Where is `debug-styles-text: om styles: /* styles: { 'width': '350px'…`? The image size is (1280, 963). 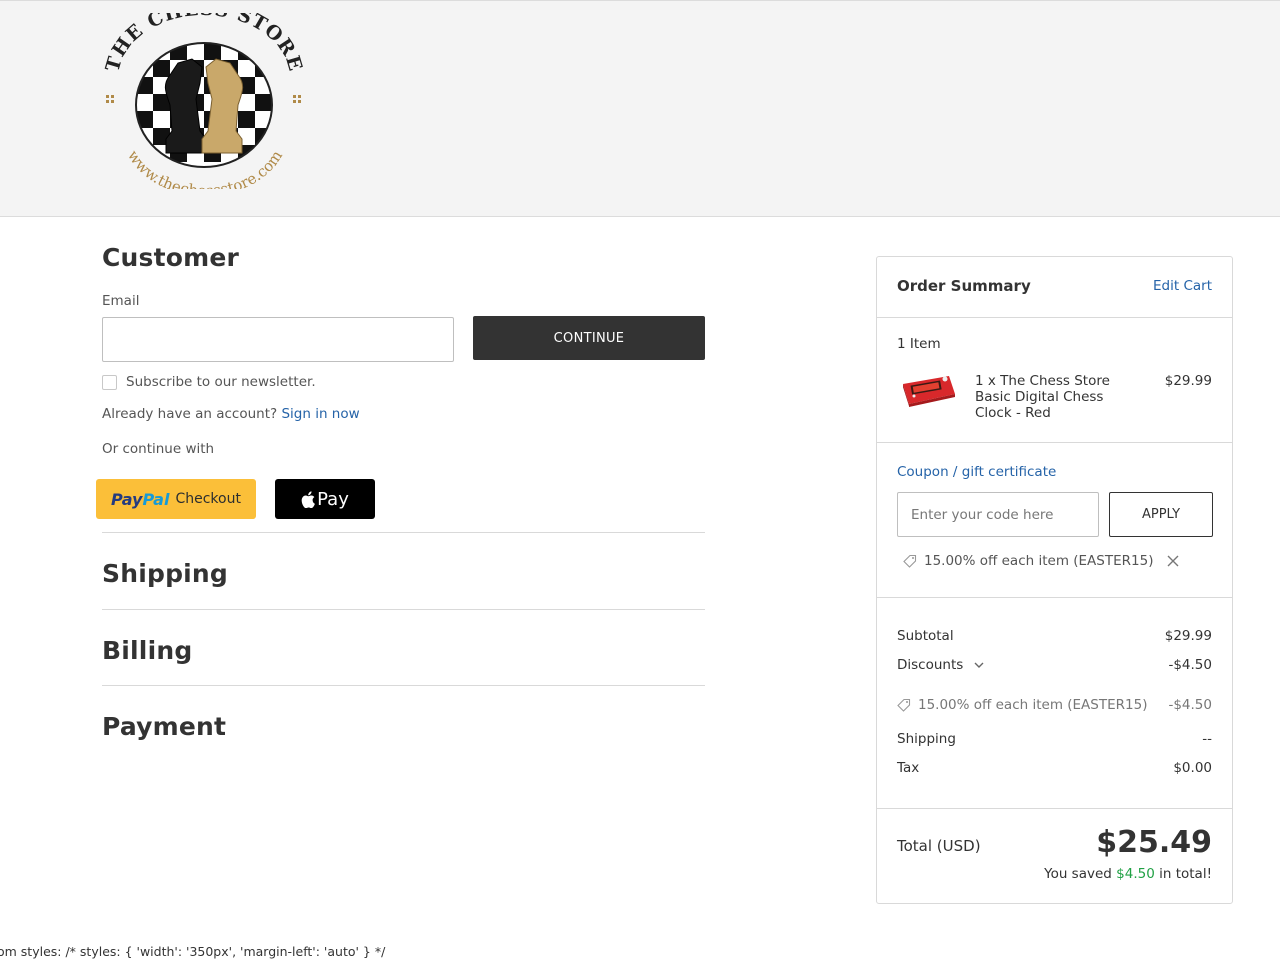
debug-styles-text: om styles: /* styles: { 'width': '350px'… is located at coordinates (193, 951).